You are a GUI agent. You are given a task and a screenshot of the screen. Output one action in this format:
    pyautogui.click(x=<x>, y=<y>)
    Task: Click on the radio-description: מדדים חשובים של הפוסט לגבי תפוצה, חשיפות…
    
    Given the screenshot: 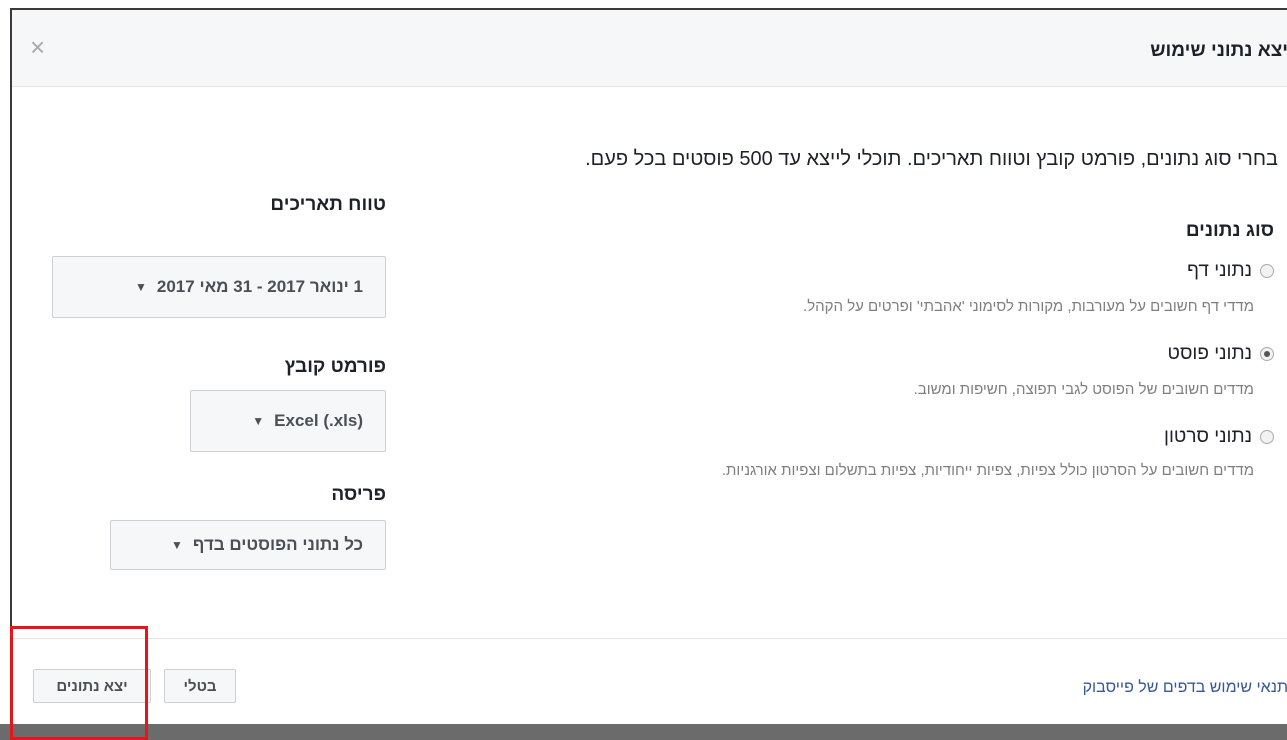 What is the action you would take?
    pyautogui.click(x=1083, y=389)
    